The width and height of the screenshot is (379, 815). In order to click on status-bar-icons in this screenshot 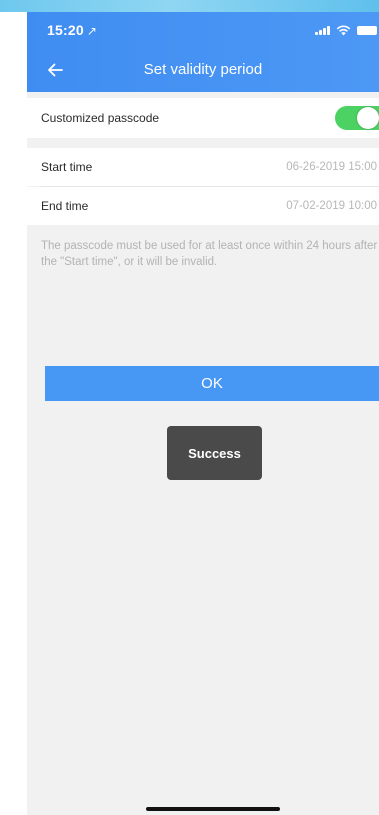, I will do `click(346, 30)`.